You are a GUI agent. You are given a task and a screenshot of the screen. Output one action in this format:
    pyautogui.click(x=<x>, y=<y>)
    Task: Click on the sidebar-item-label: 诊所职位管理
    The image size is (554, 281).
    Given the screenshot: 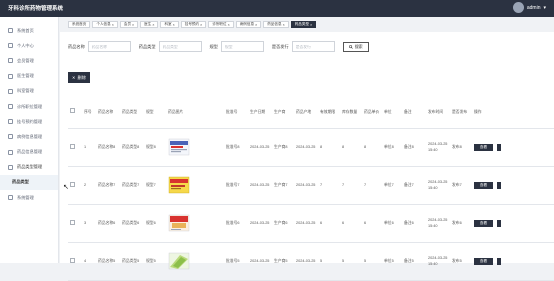 What is the action you would take?
    pyautogui.click(x=30, y=106)
    